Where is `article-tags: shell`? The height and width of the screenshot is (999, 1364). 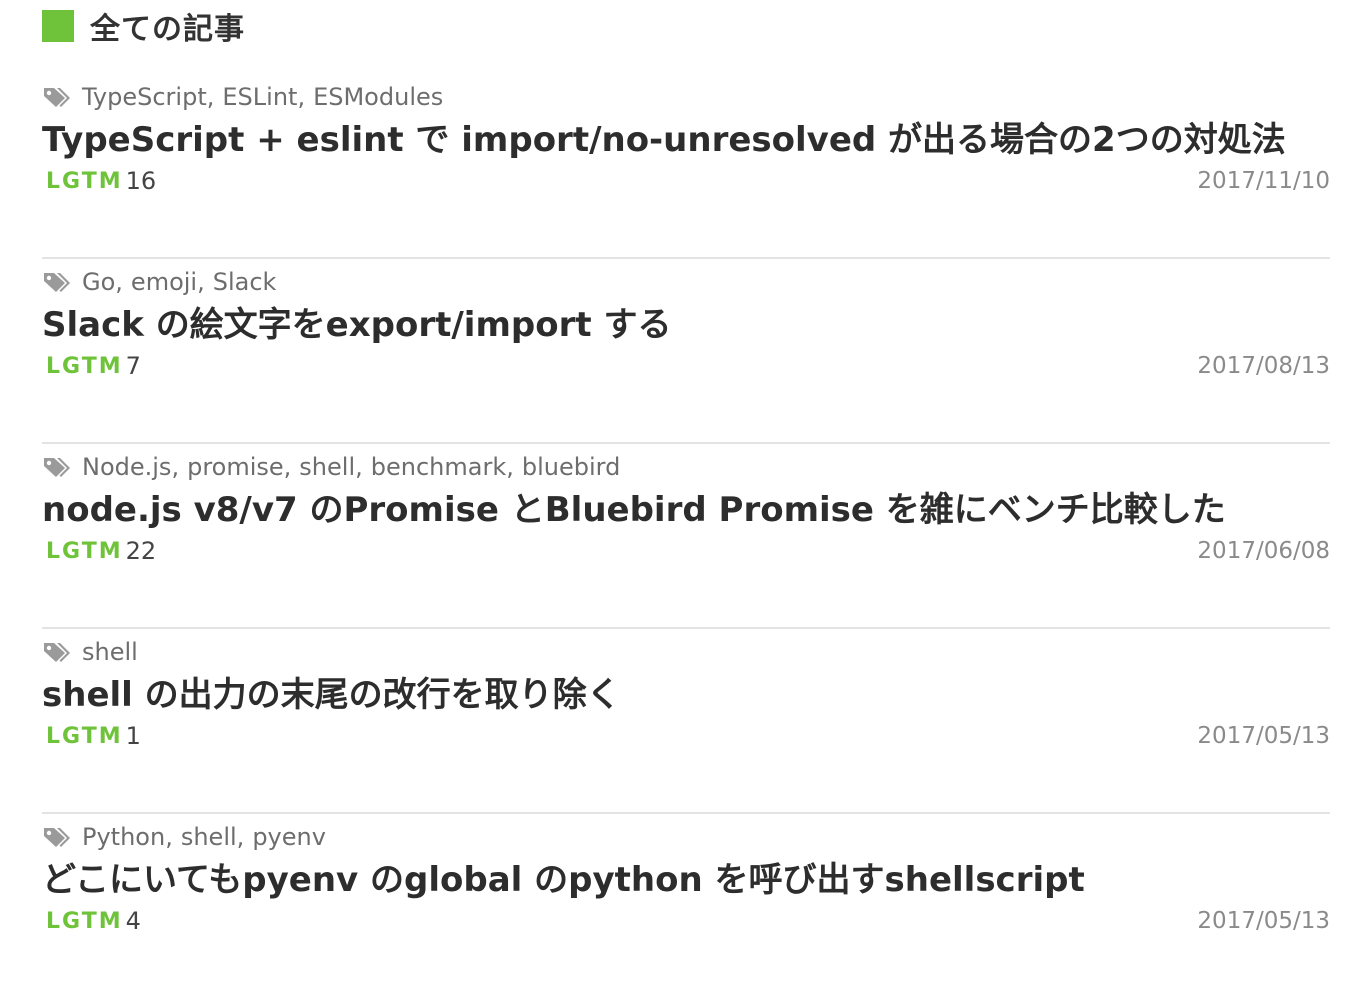 article-tags: shell is located at coordinates (90, 652).